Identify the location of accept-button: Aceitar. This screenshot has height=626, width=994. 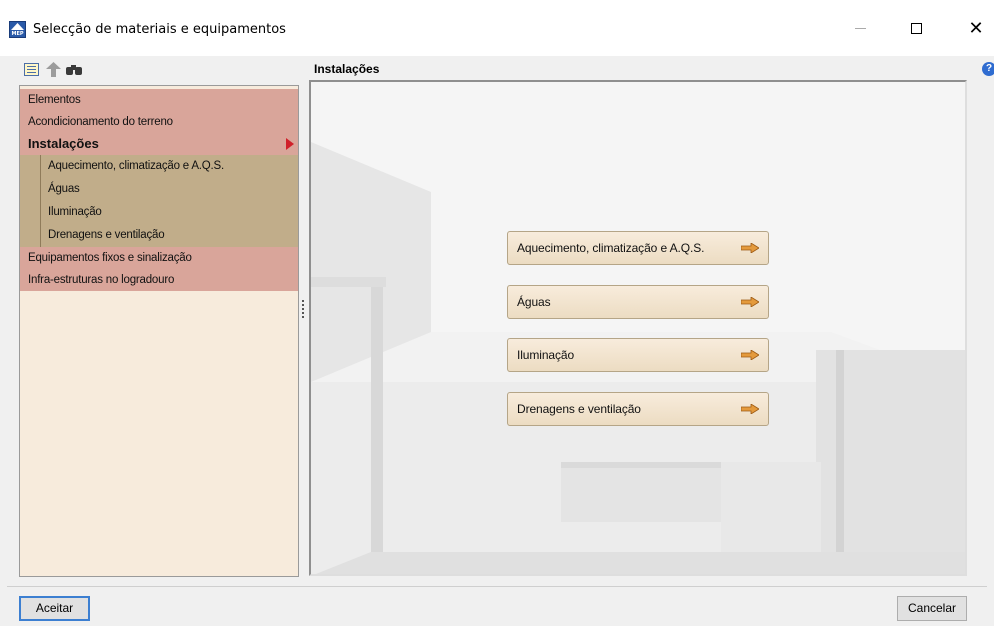
(54, 608).